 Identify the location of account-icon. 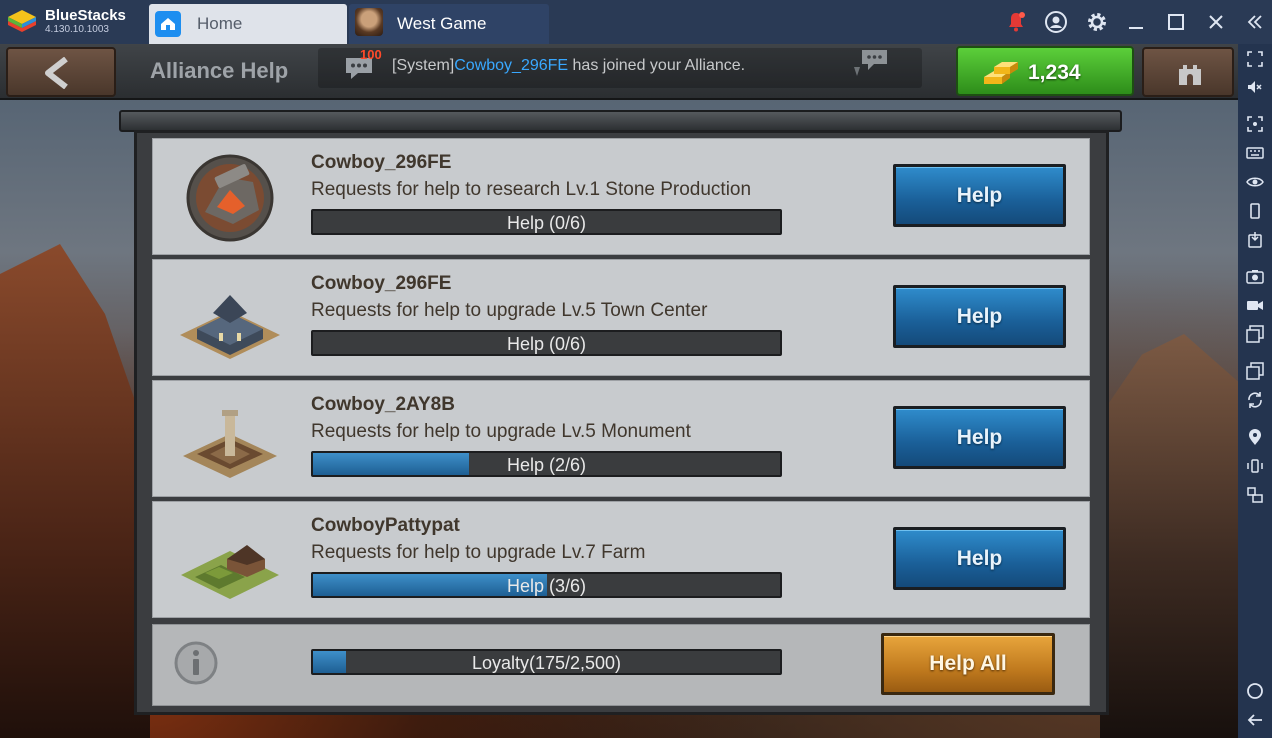
(1056, 22).